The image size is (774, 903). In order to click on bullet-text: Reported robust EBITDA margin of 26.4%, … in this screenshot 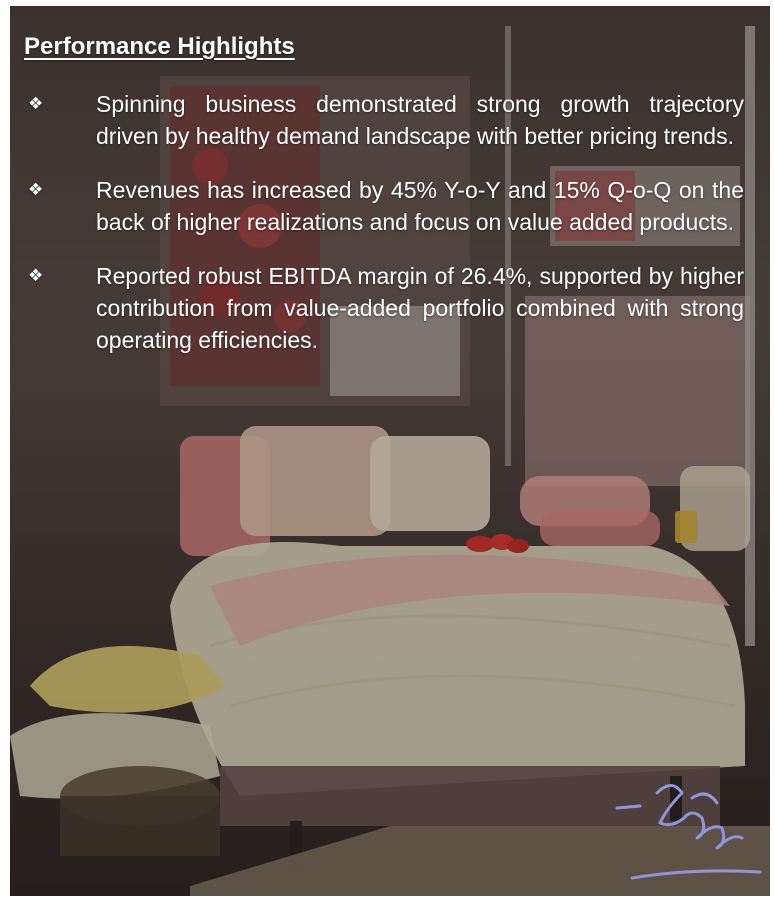, I will do `click(420, 308)`.